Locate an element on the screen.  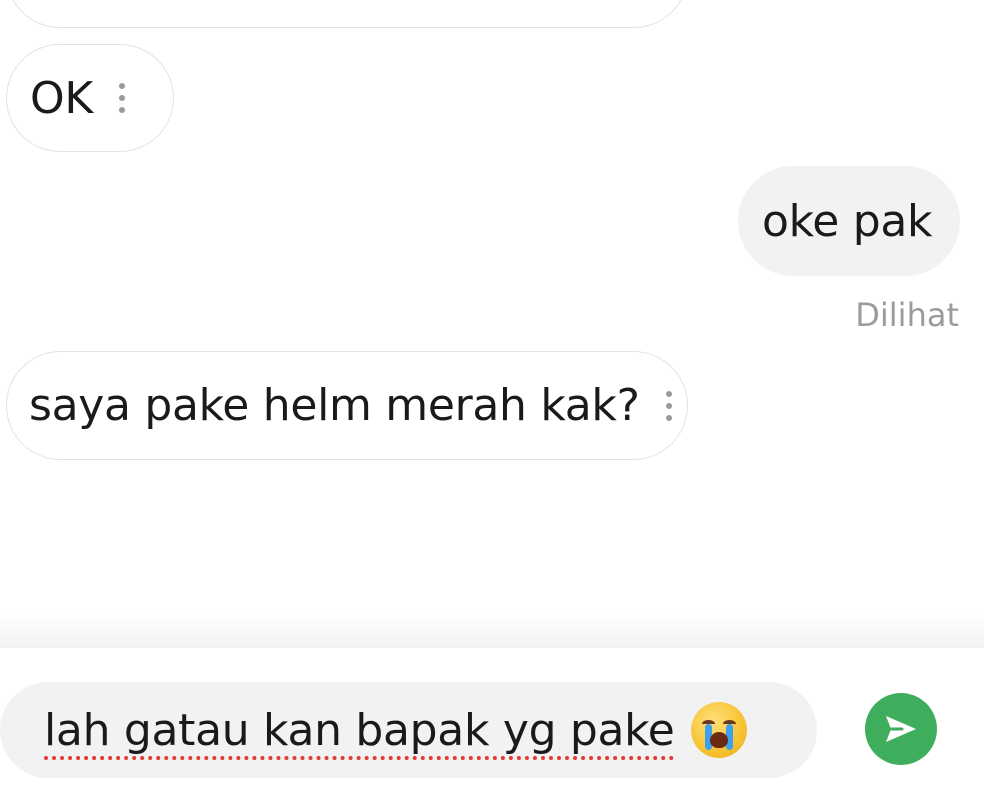
send-icon is located at coordinates (901, 729).